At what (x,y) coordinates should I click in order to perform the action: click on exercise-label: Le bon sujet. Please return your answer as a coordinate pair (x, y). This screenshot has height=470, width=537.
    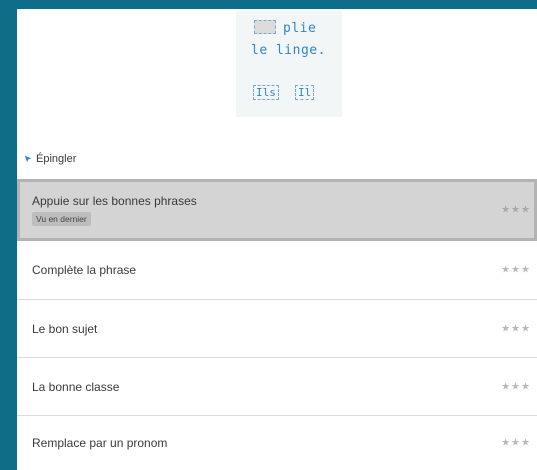
    Looking at the image, I should click on (65, 328).